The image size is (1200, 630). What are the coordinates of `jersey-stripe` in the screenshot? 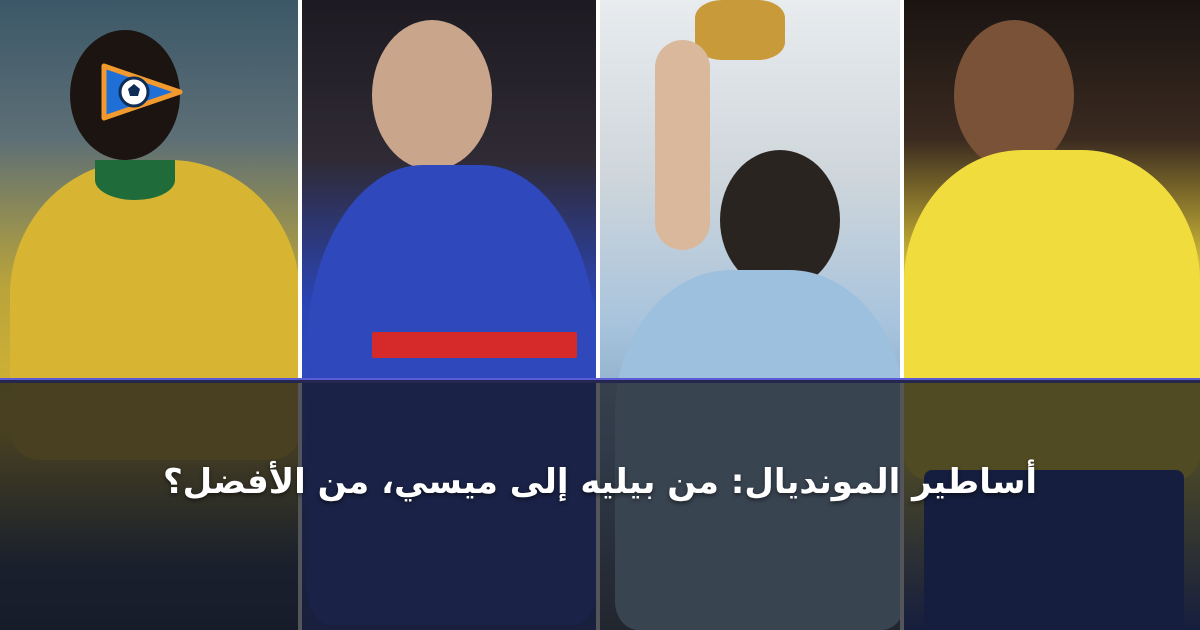 It's located at (474, 345).